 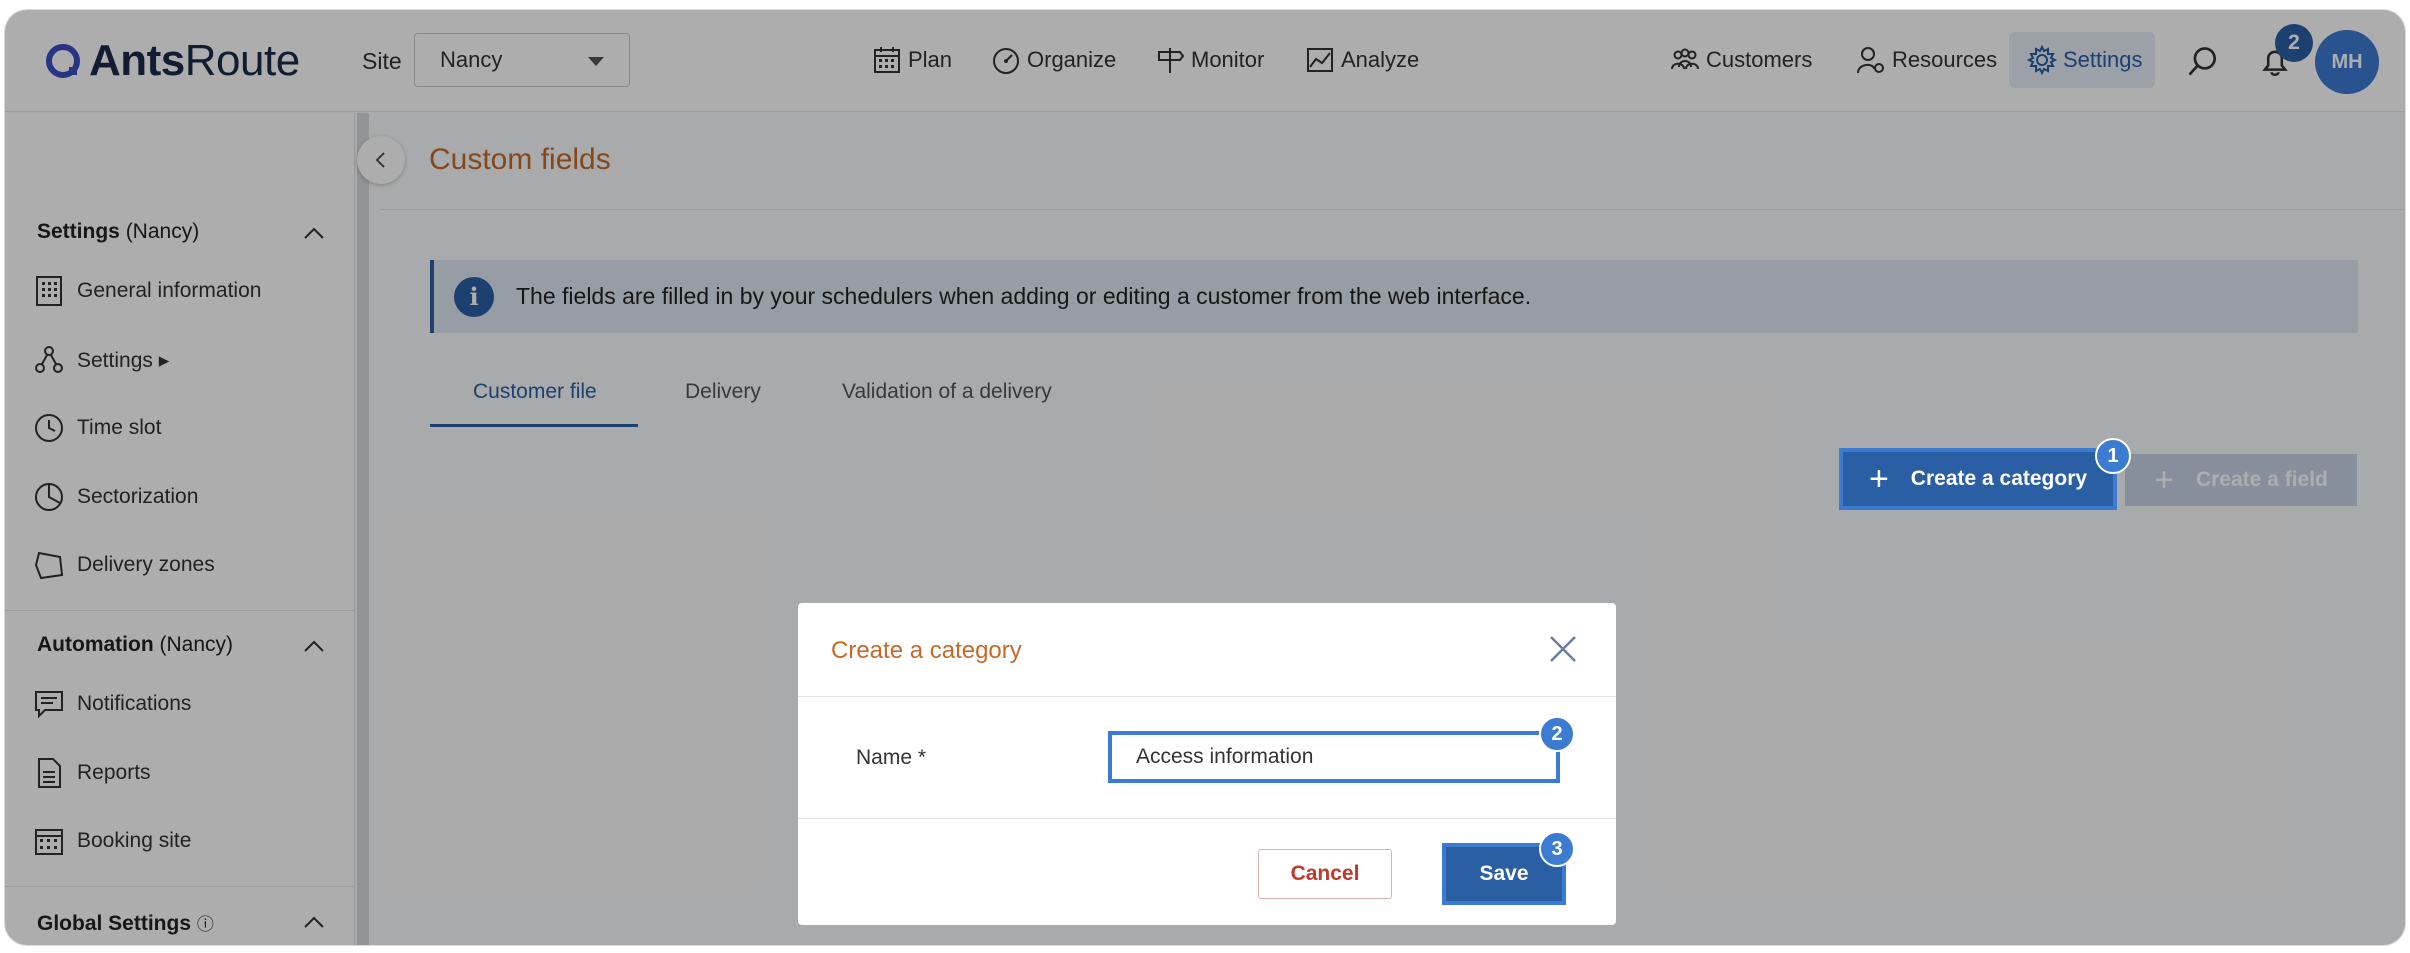 What do you see at coordinates (2113, 456) in the screenshot?
I see `step-marker-1: 1` at bounding box center [2113, 456].